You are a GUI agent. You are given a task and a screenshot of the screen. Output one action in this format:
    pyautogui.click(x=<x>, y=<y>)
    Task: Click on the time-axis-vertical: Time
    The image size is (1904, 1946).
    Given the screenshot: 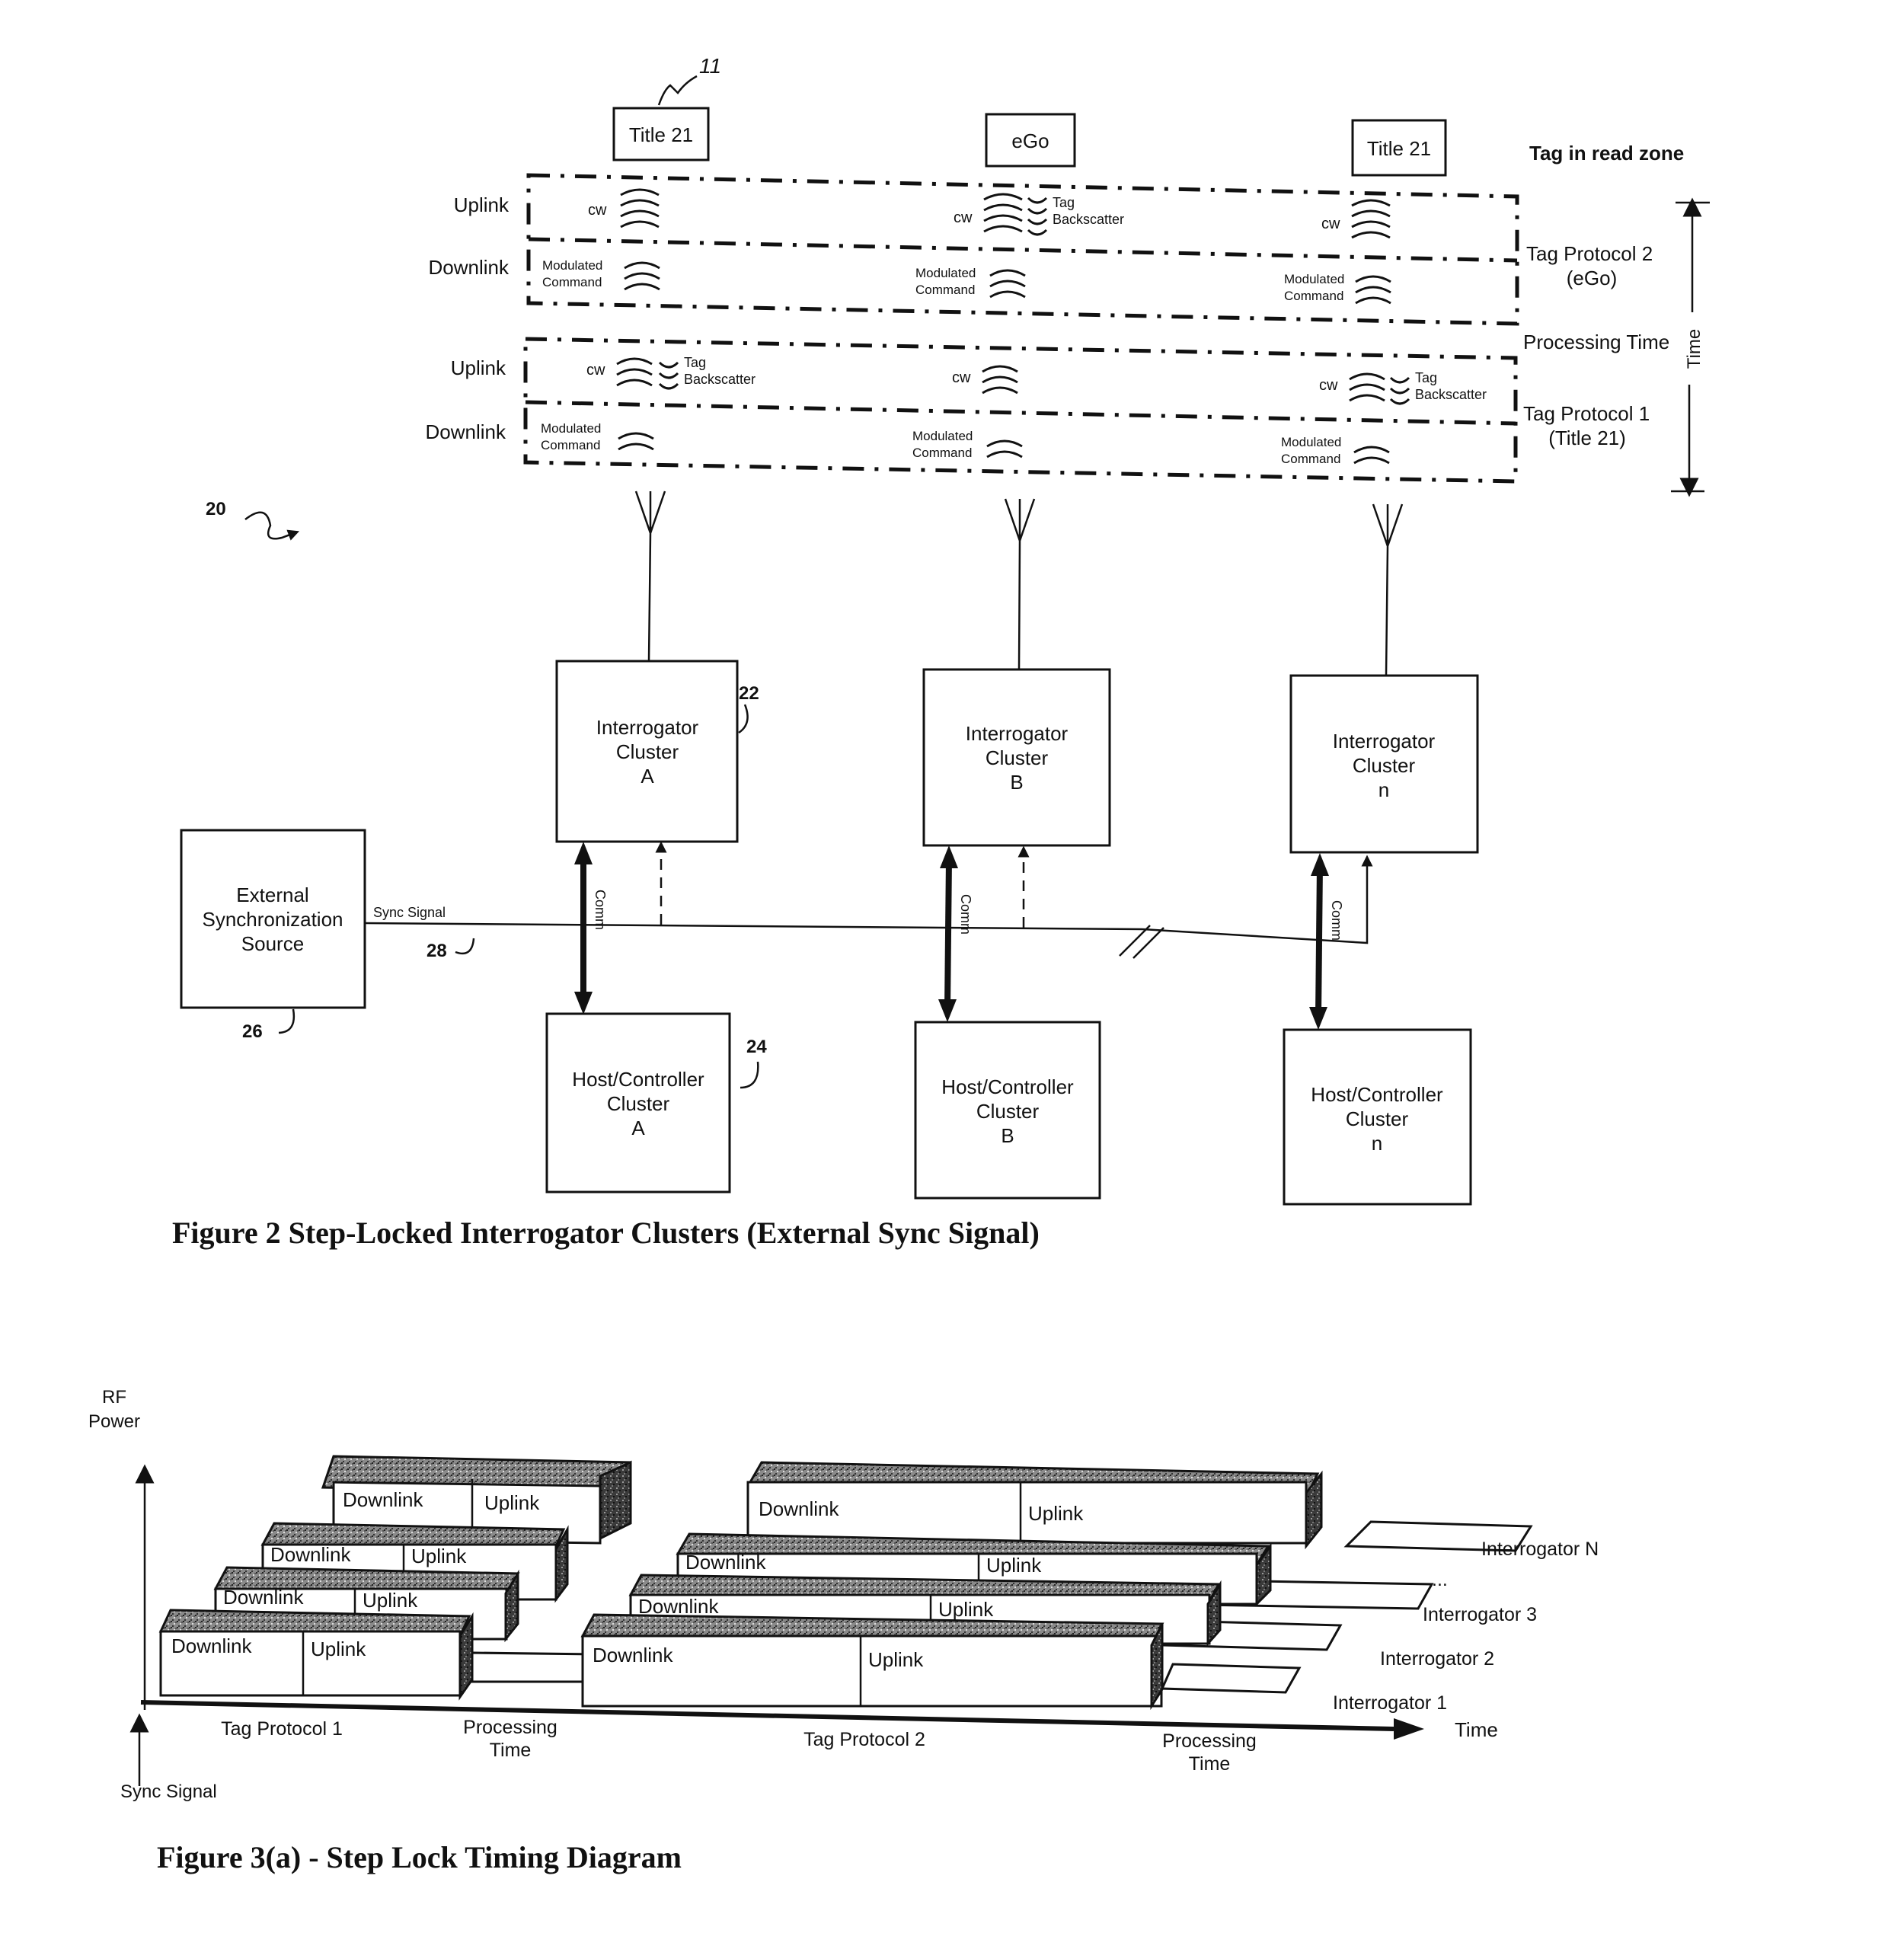 What is the action you would take?
    pyautogui.click(x=1691, y=347)
    